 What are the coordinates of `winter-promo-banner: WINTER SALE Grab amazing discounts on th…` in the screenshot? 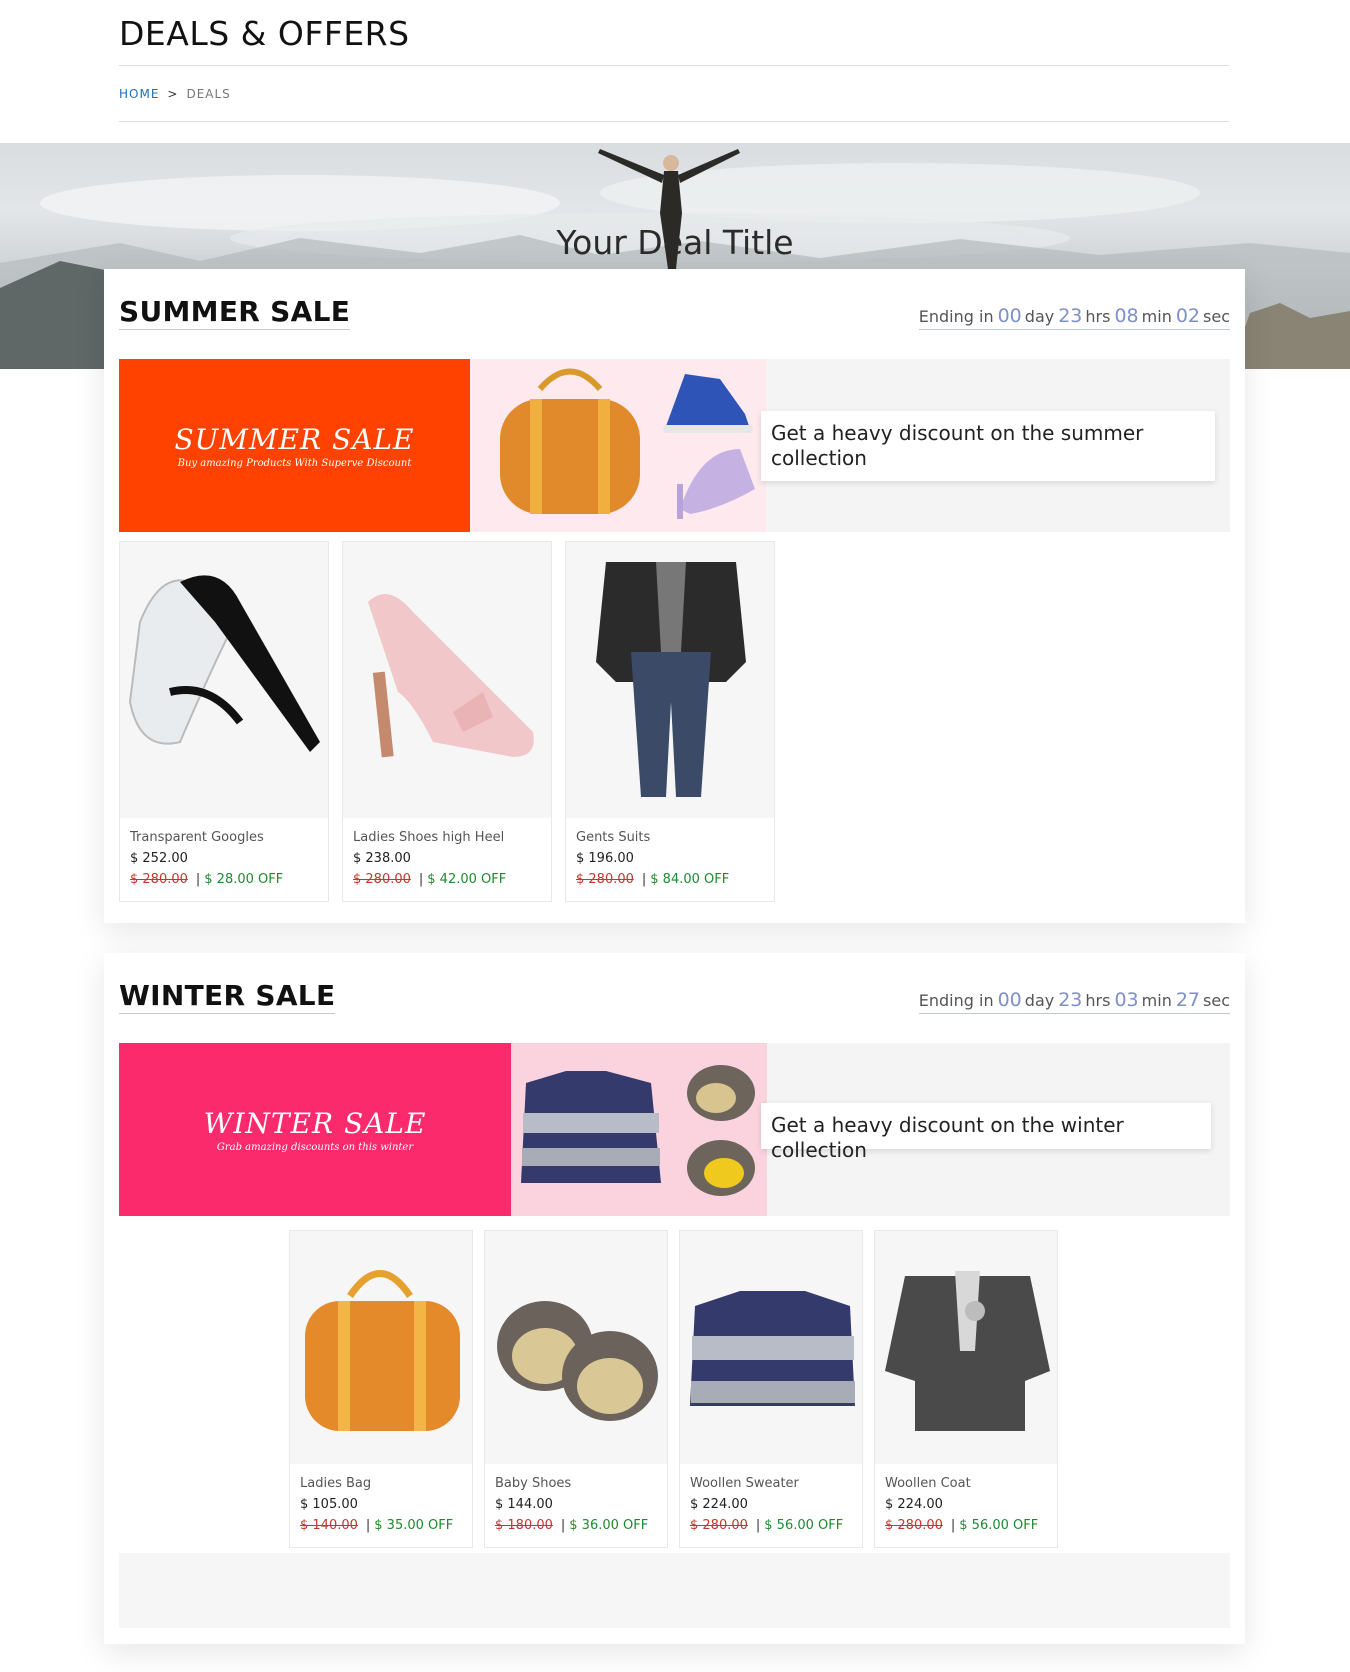 It's located at (674, 1129).